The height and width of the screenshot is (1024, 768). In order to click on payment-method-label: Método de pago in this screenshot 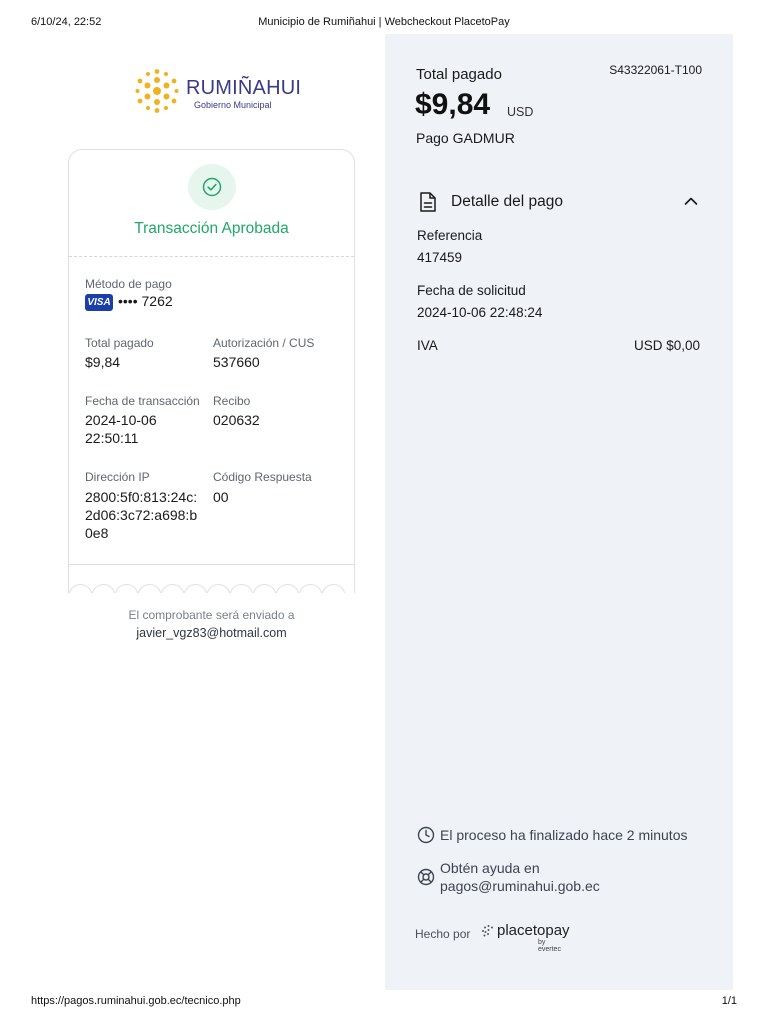, I will do `click(128, 284)`.